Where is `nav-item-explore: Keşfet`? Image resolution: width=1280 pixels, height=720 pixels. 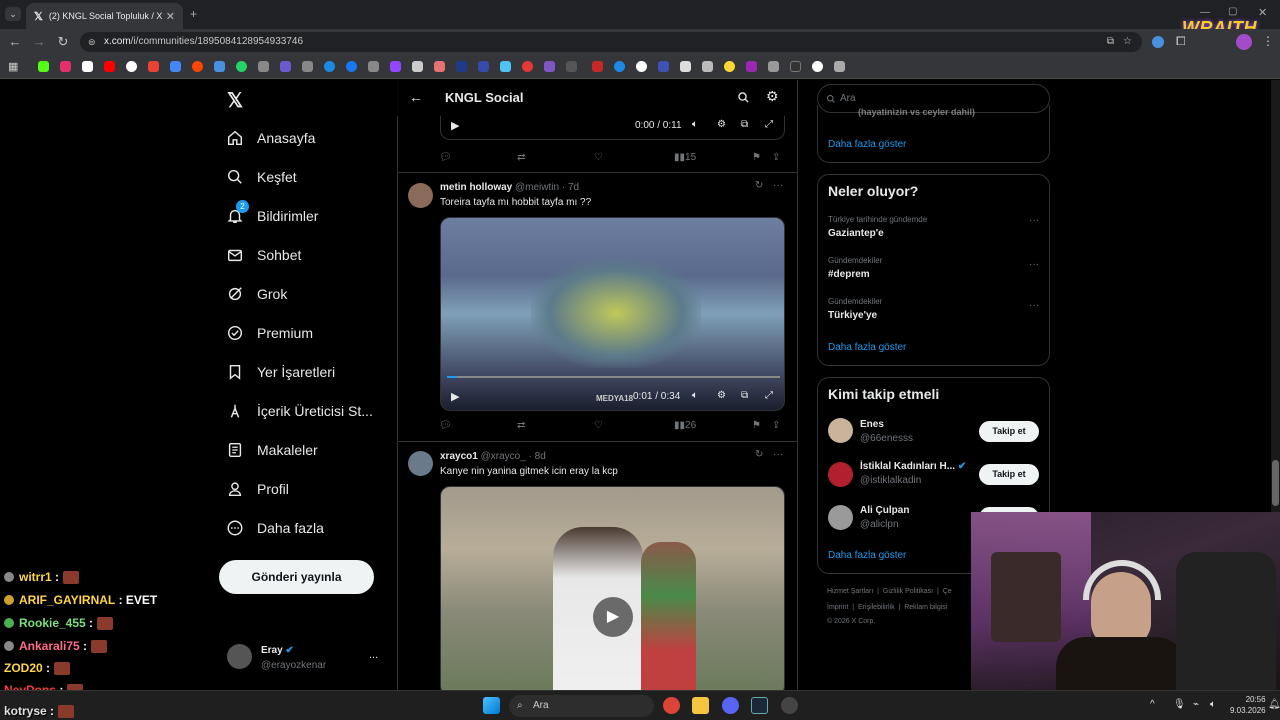
nav-item-explore: Keşfet is located at coordinates (261, 177).